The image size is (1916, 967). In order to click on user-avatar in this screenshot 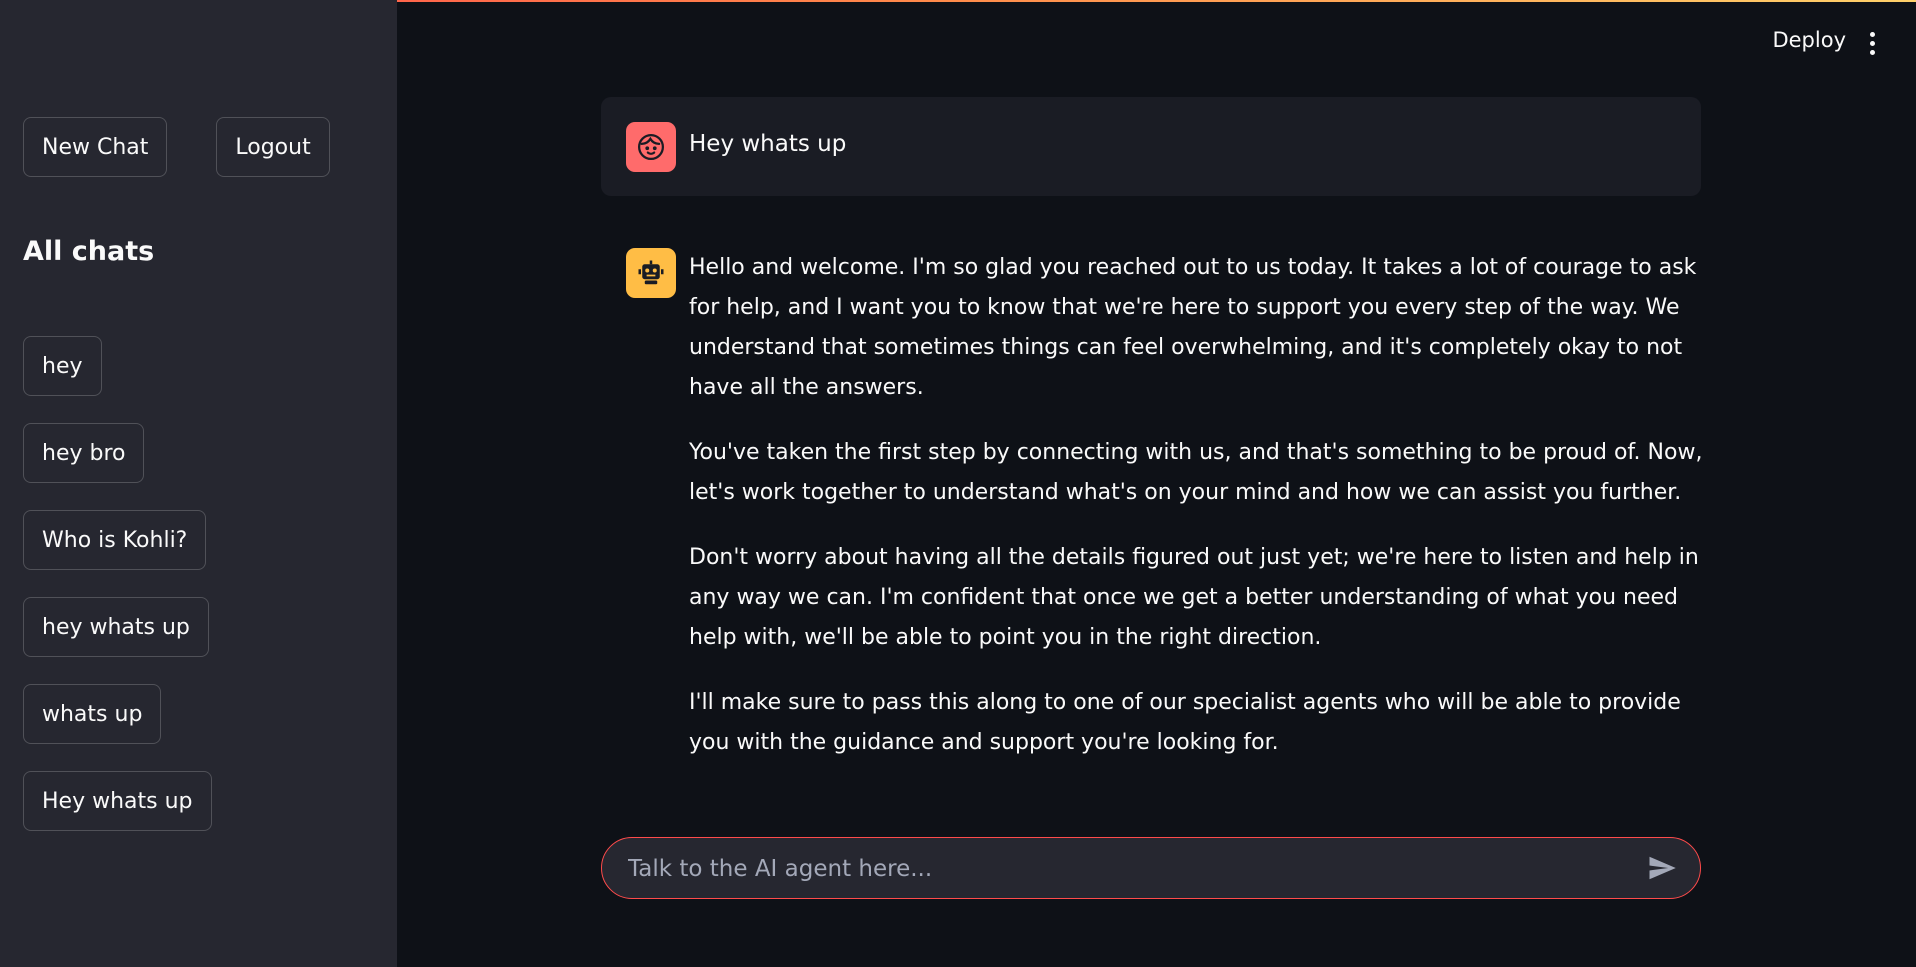, I will do `click(651, 147)`.